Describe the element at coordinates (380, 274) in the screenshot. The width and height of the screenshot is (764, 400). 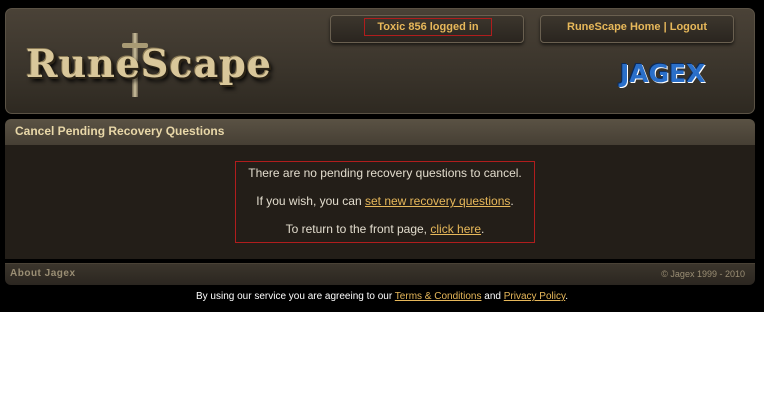
I see `footer-bar: About Jagex © Jagex 1999 - 2010` at that location.